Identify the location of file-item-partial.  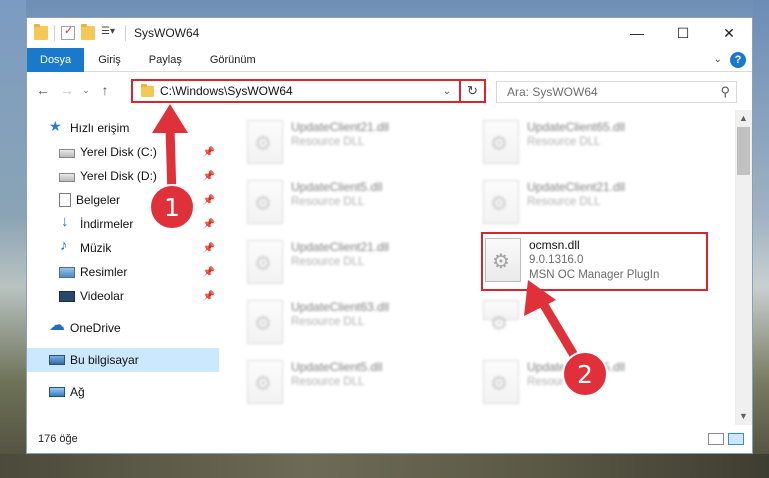
(597, 317).